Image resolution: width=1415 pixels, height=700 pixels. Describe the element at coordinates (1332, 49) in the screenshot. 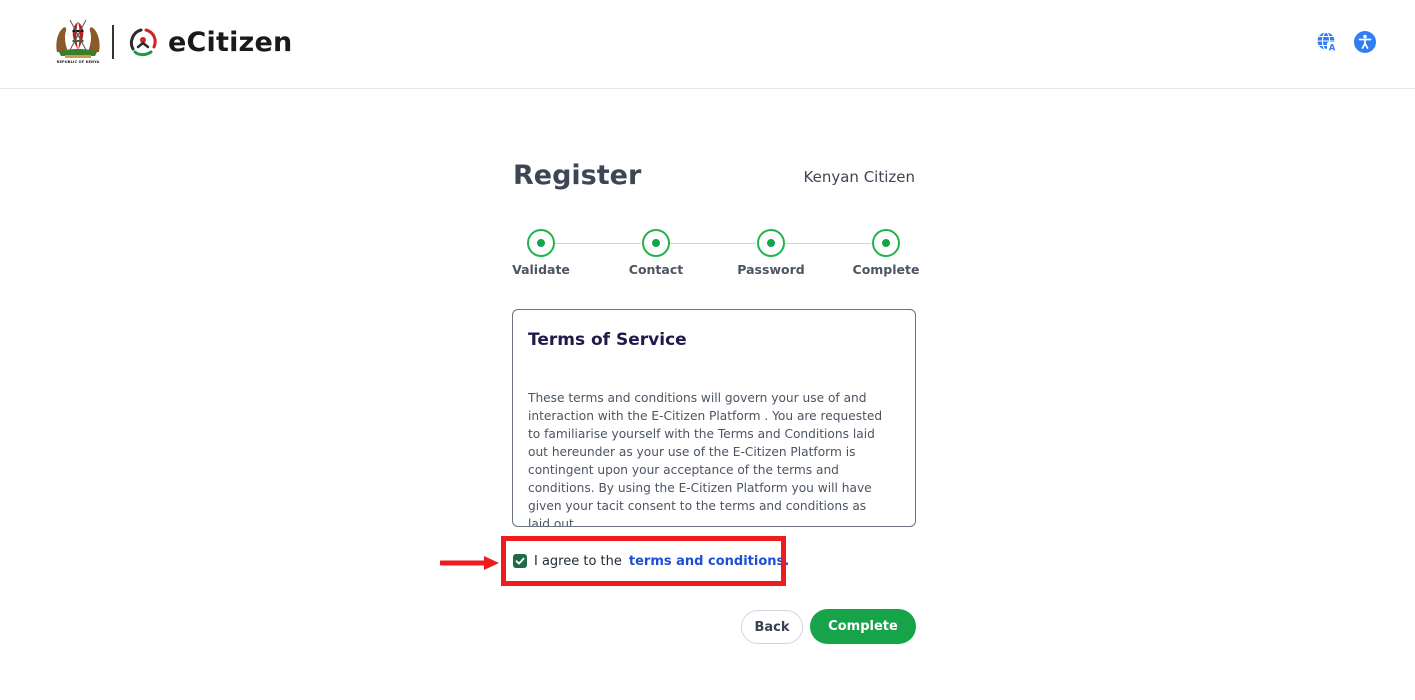

I see `svg-text: A` at that location.